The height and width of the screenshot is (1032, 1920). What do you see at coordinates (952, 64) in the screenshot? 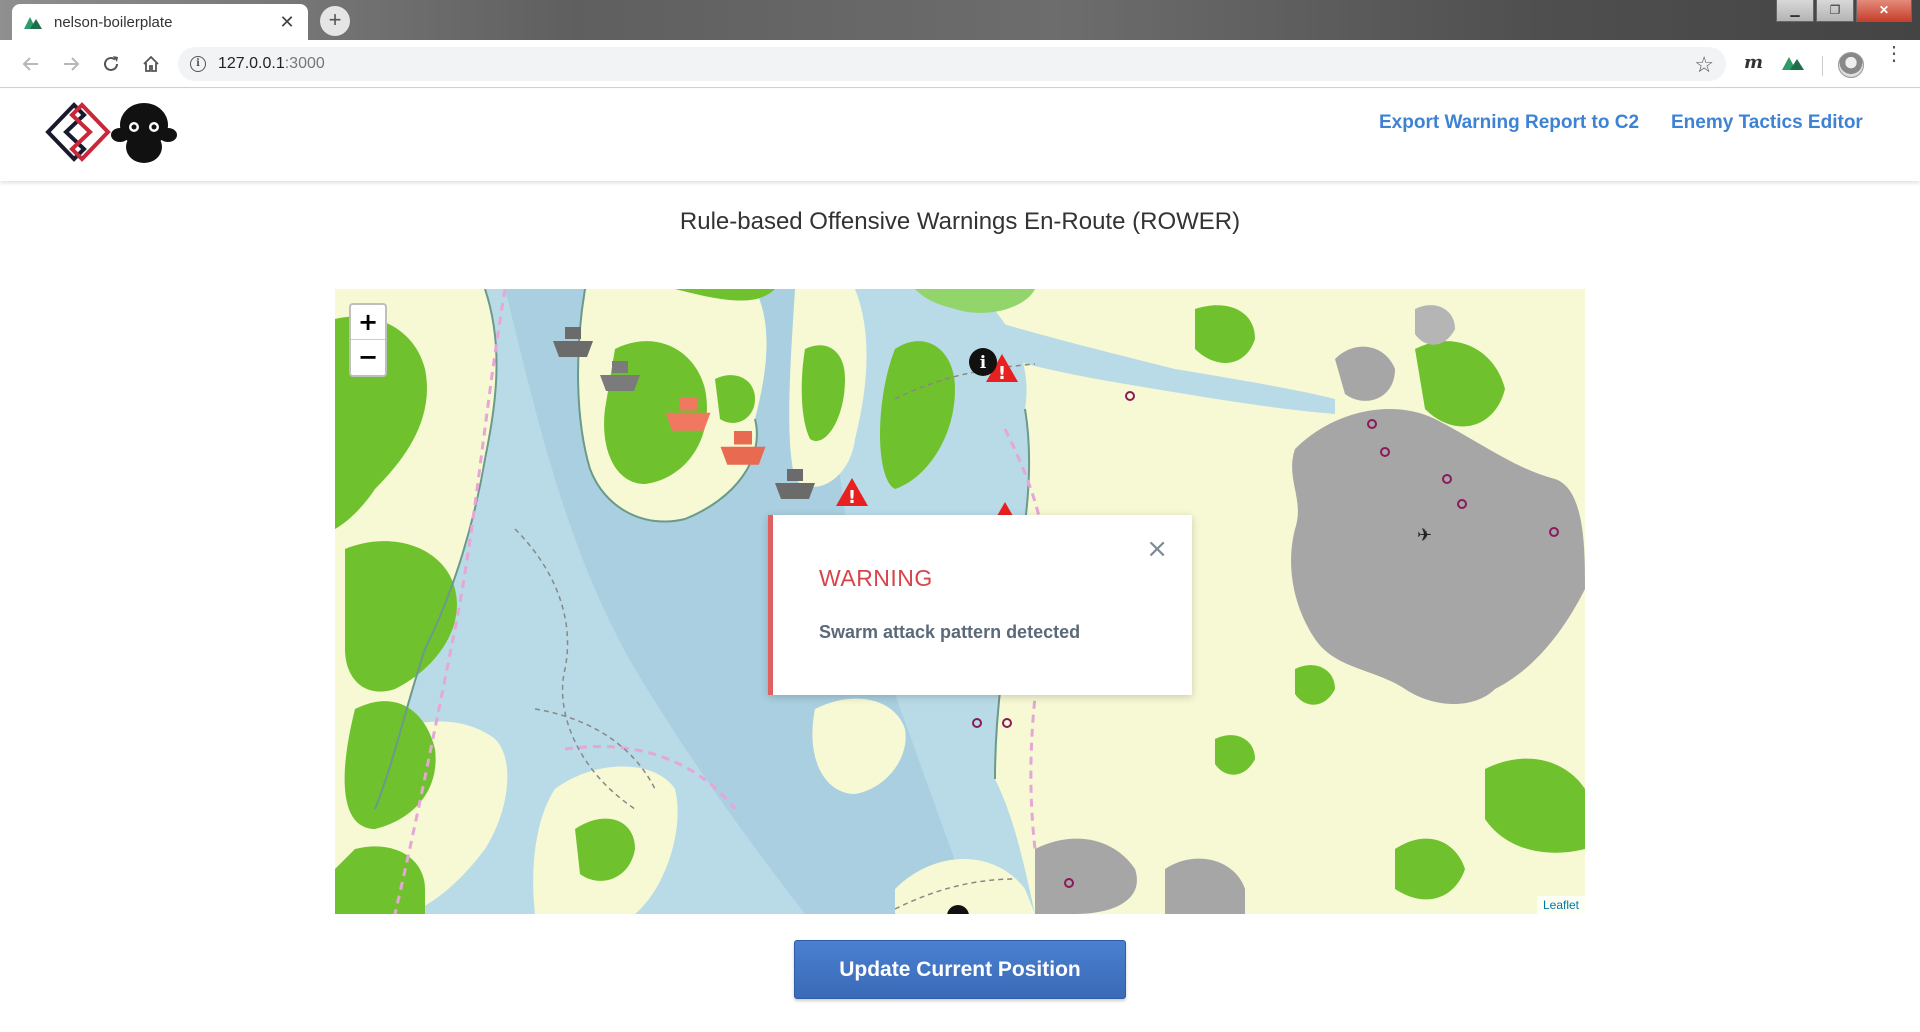
I see `address-bar: i 127.0.0.1:3000 ☆` at bounding box center [952, 64].